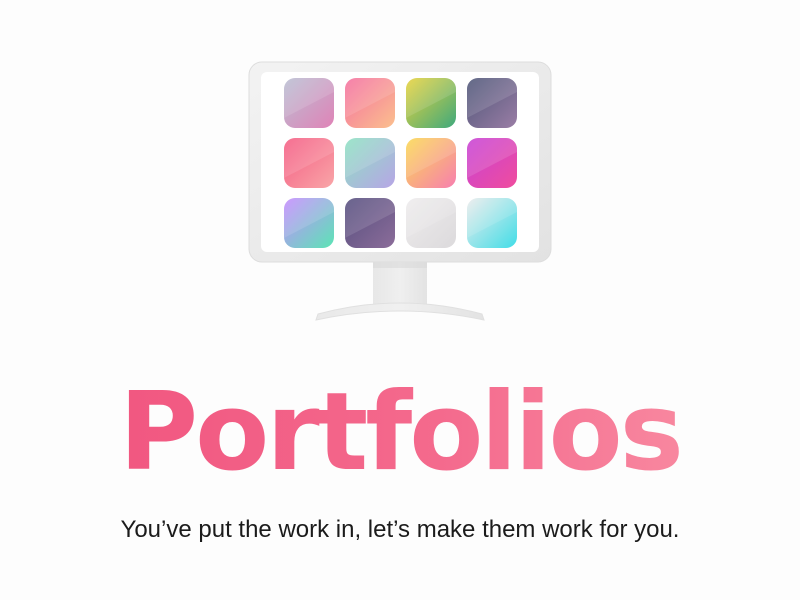 This screenshot has width=800, height=600. What do you see at coordinates (400, 311) in the screenshot?
I see `monitor-stand-base` at bounding box center [400, 311].